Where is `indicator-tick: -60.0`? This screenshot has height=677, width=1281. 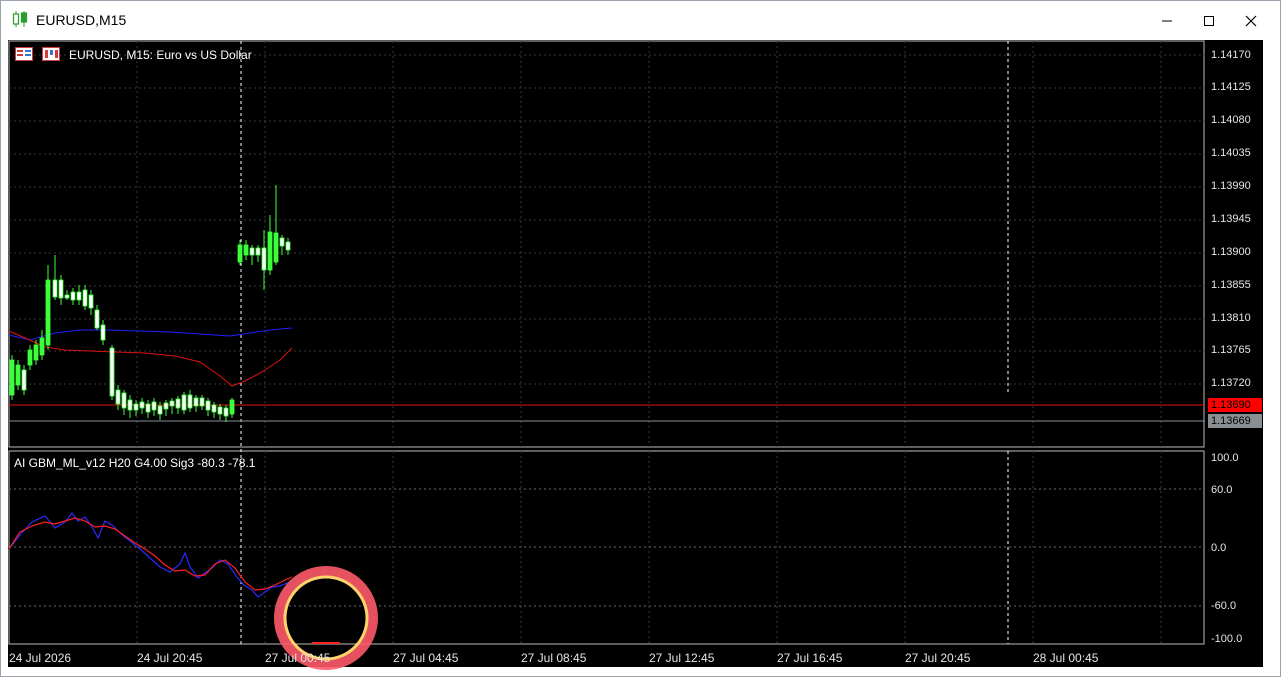 indicator-tick: -60.0 is located at coordinates (1224, 606).